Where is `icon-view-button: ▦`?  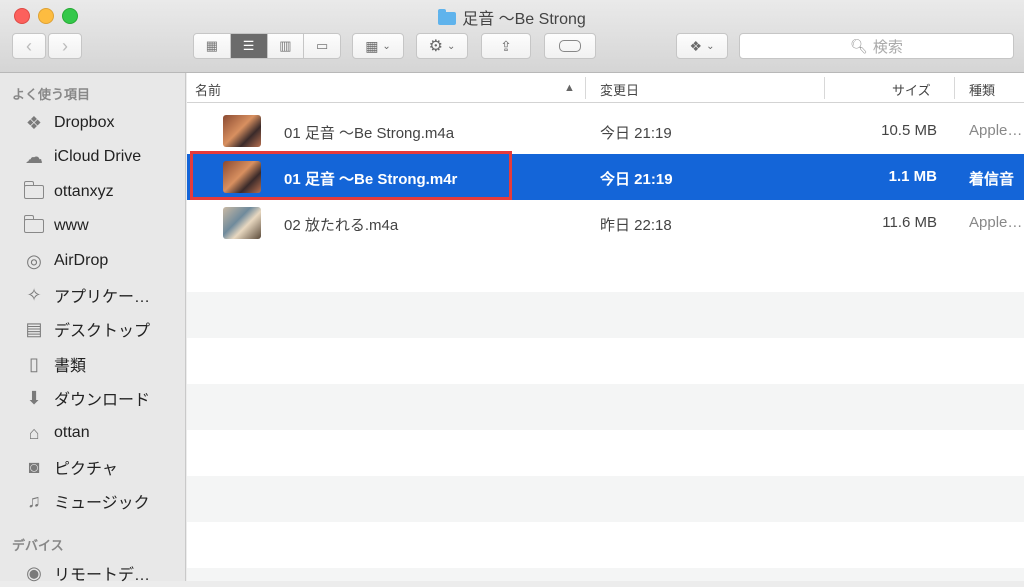 icon-view-button: ▦ is located at coordinates (212, 46).